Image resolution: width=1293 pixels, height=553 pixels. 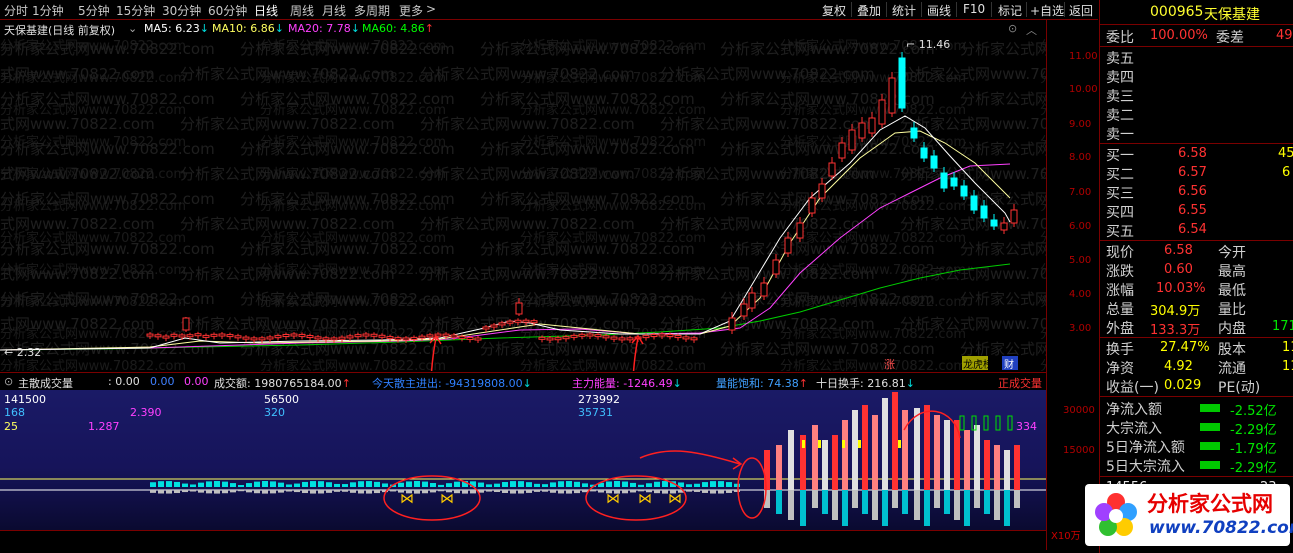 What do you see at coordinates (1080, 192) in the screenshot?
I see `axis-tick: 7.00` at bounding box center [1080, 192].